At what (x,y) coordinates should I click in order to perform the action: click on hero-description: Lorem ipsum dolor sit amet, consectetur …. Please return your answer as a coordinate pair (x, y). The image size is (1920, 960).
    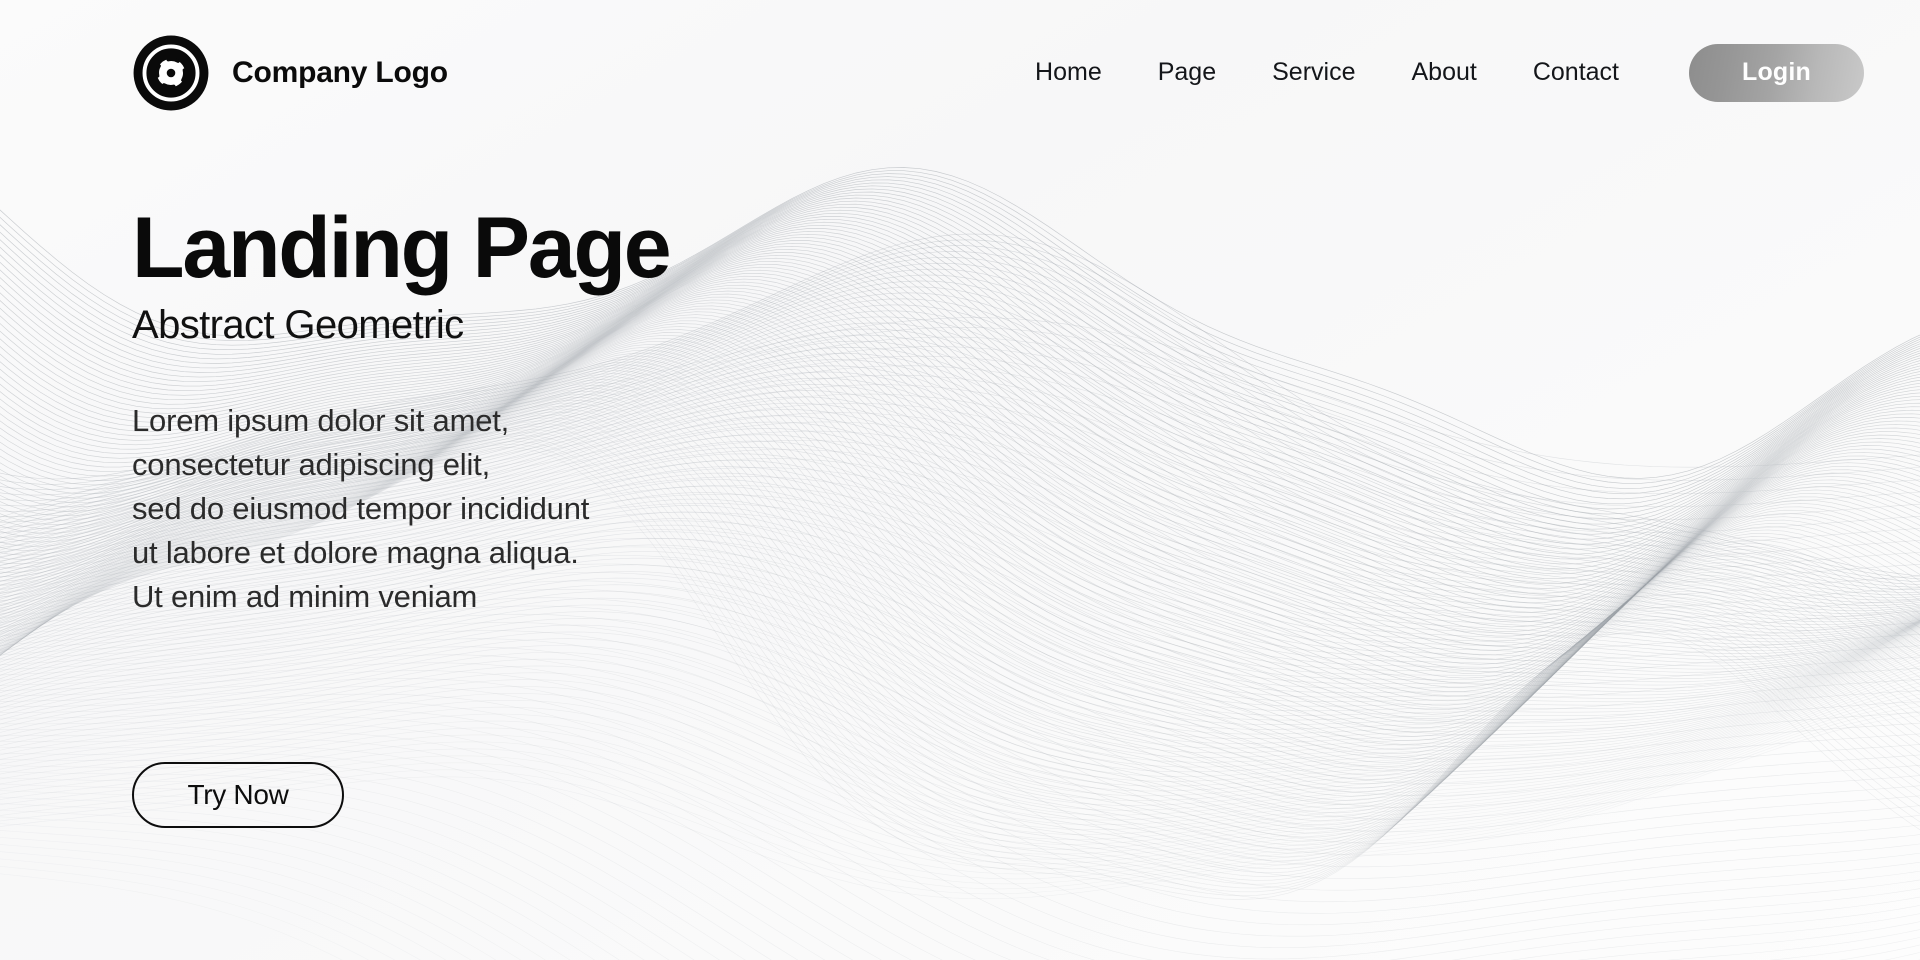
    Looking at the image, I should click on (492, 509).